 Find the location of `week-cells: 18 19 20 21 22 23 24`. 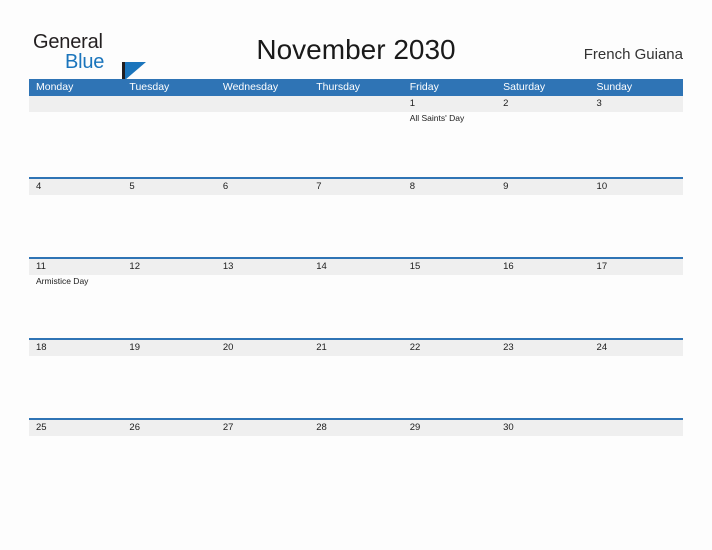

week-cells: 18 19 20 21 22 23 24 is located at coordinates (356, 379).